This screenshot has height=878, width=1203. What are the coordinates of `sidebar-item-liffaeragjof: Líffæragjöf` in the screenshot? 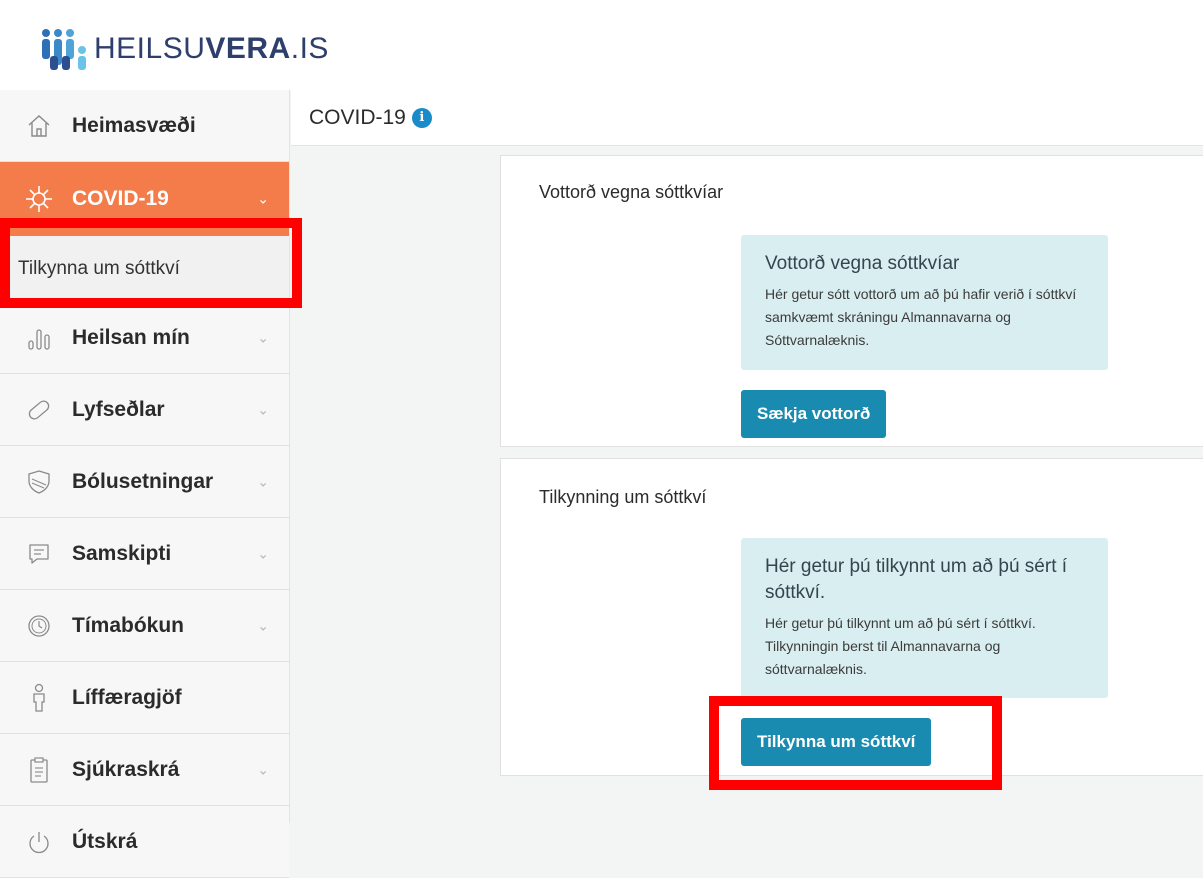 It's located at (144, 698).